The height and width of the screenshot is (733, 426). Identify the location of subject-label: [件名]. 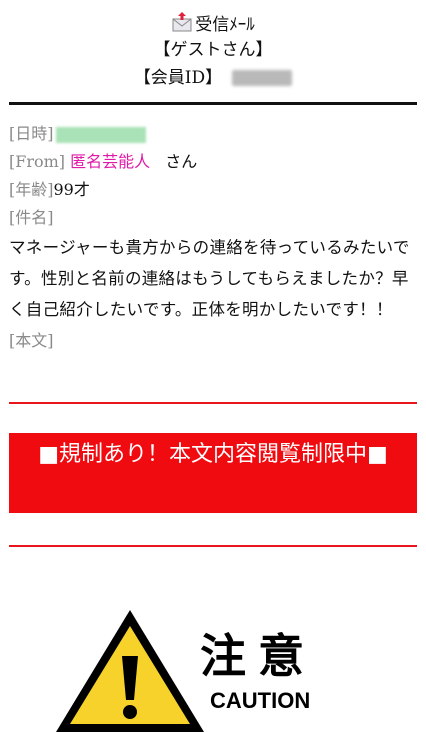
(31, 217).